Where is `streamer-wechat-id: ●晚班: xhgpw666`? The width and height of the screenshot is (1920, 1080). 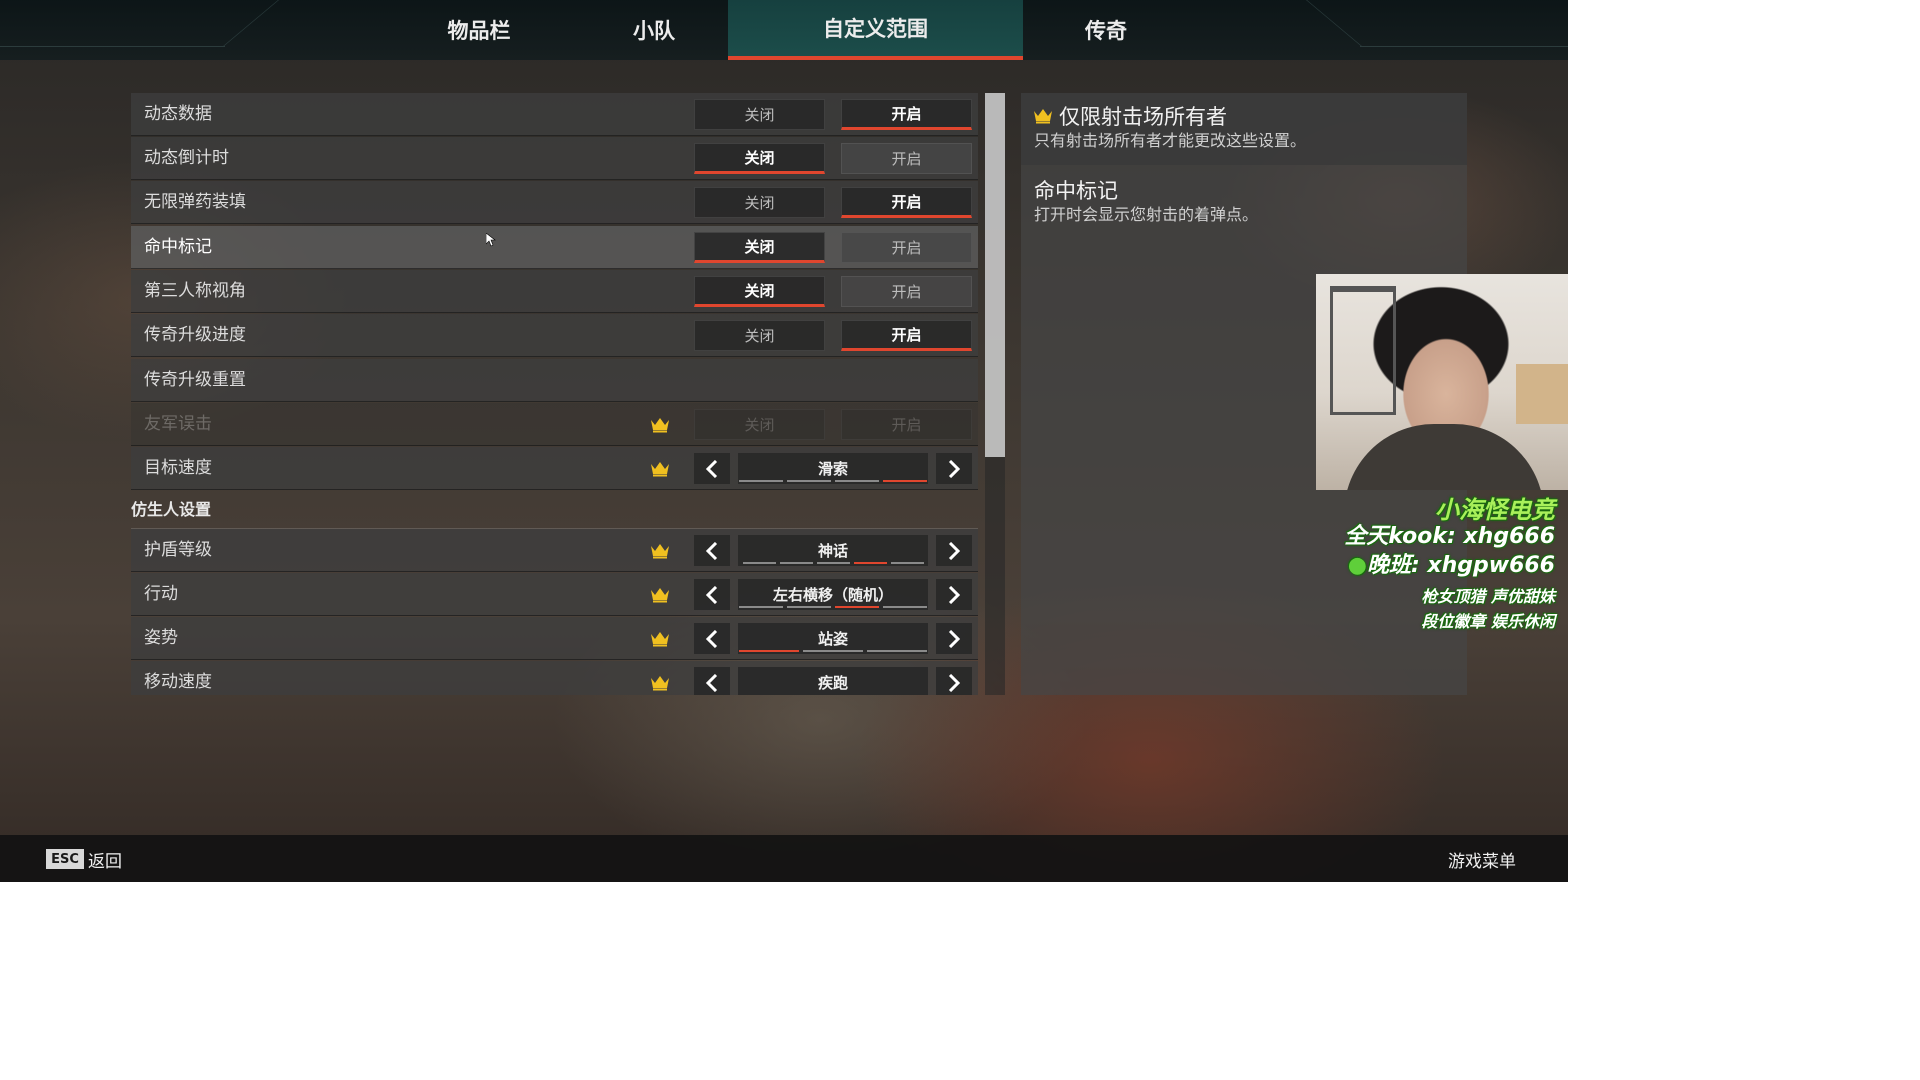 streamer-wechat-id: ●晚班: xhgpw666 is located at coordinates (1442, 563).